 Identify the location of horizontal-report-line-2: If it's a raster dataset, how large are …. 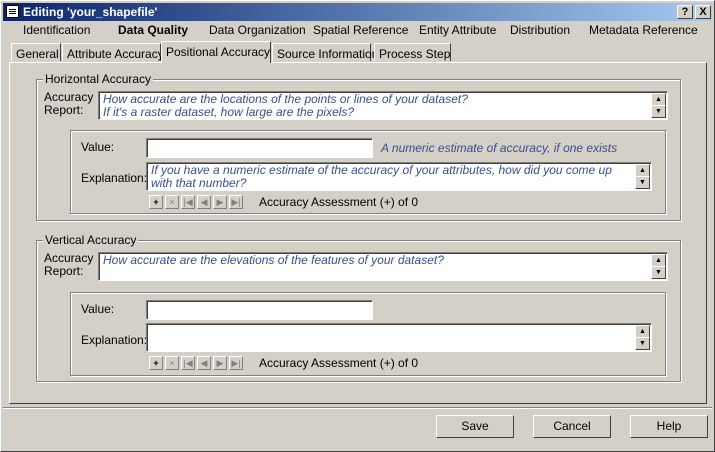
(229, 112).